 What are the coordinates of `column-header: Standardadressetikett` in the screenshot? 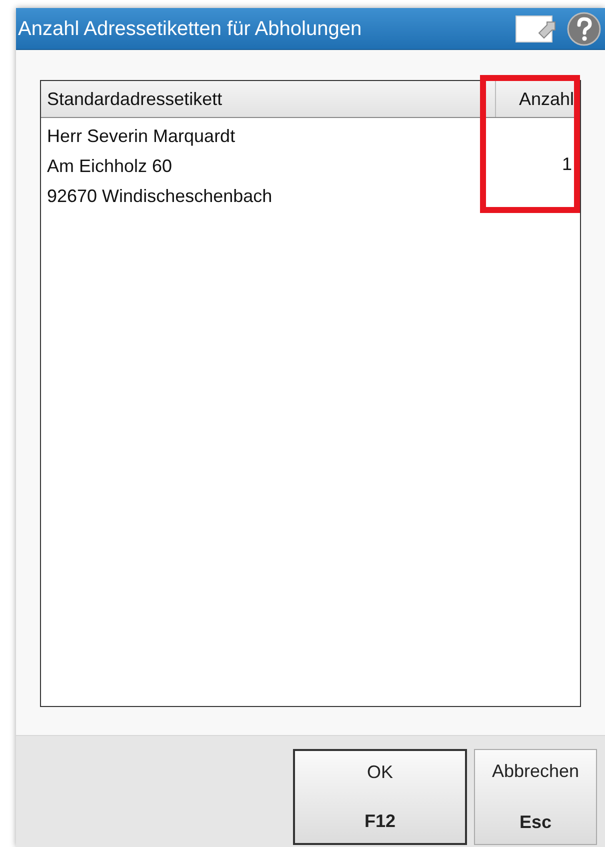 It's located at (268, 99).